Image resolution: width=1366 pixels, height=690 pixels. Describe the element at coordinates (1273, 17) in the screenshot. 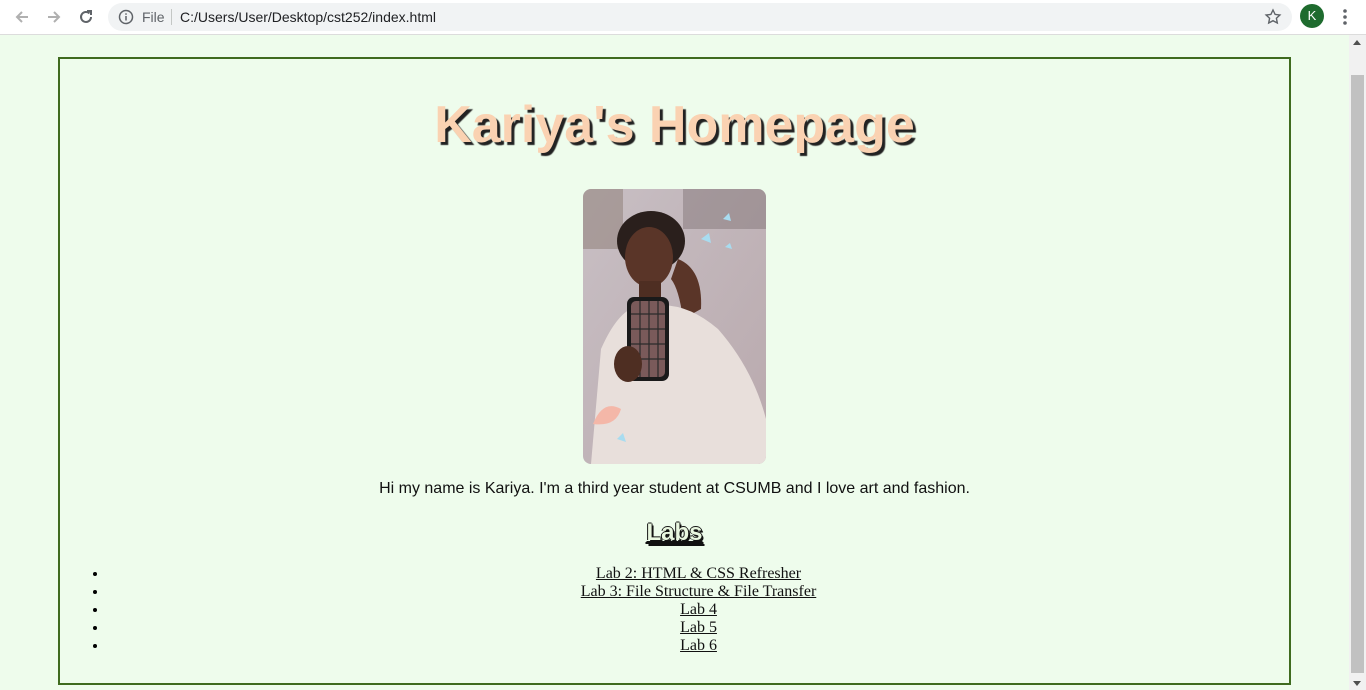

I see `star-icon` at that location.